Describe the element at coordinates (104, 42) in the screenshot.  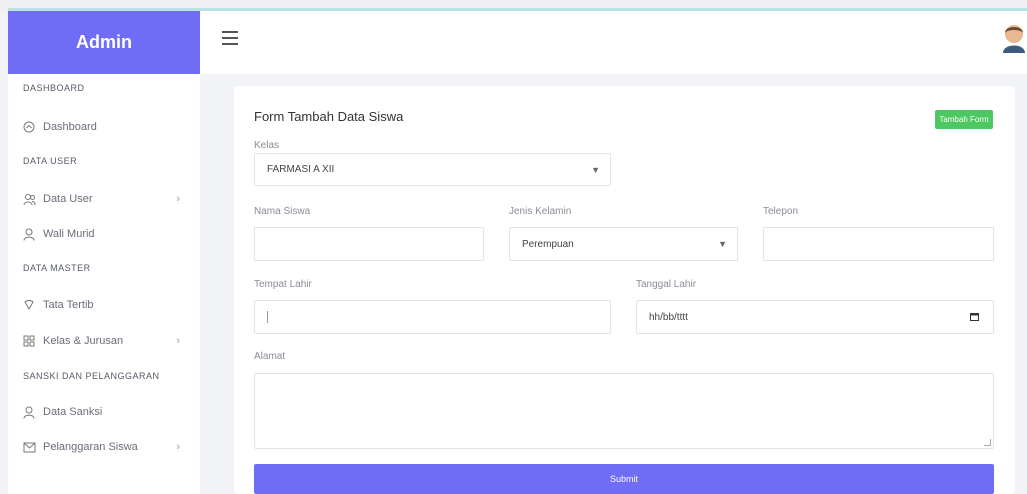
I see `brand-title: Admin` at that location.